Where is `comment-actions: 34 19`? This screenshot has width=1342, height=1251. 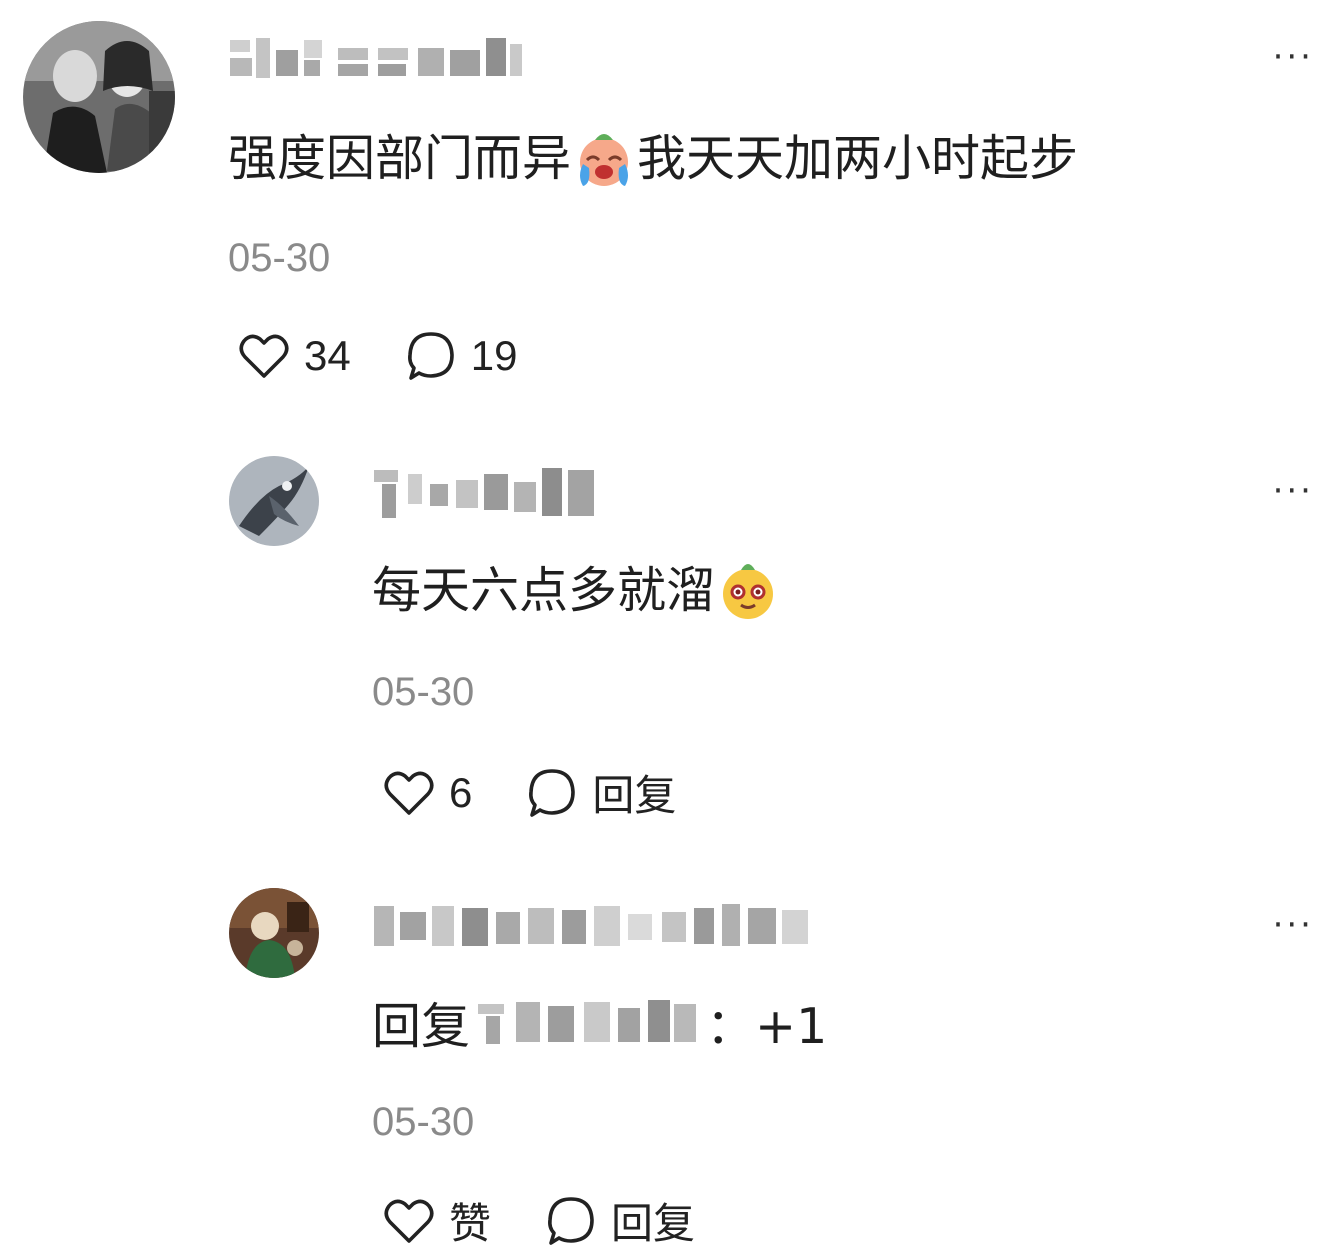 comment-actions: 34 19 is located at coordinates (376, 356).